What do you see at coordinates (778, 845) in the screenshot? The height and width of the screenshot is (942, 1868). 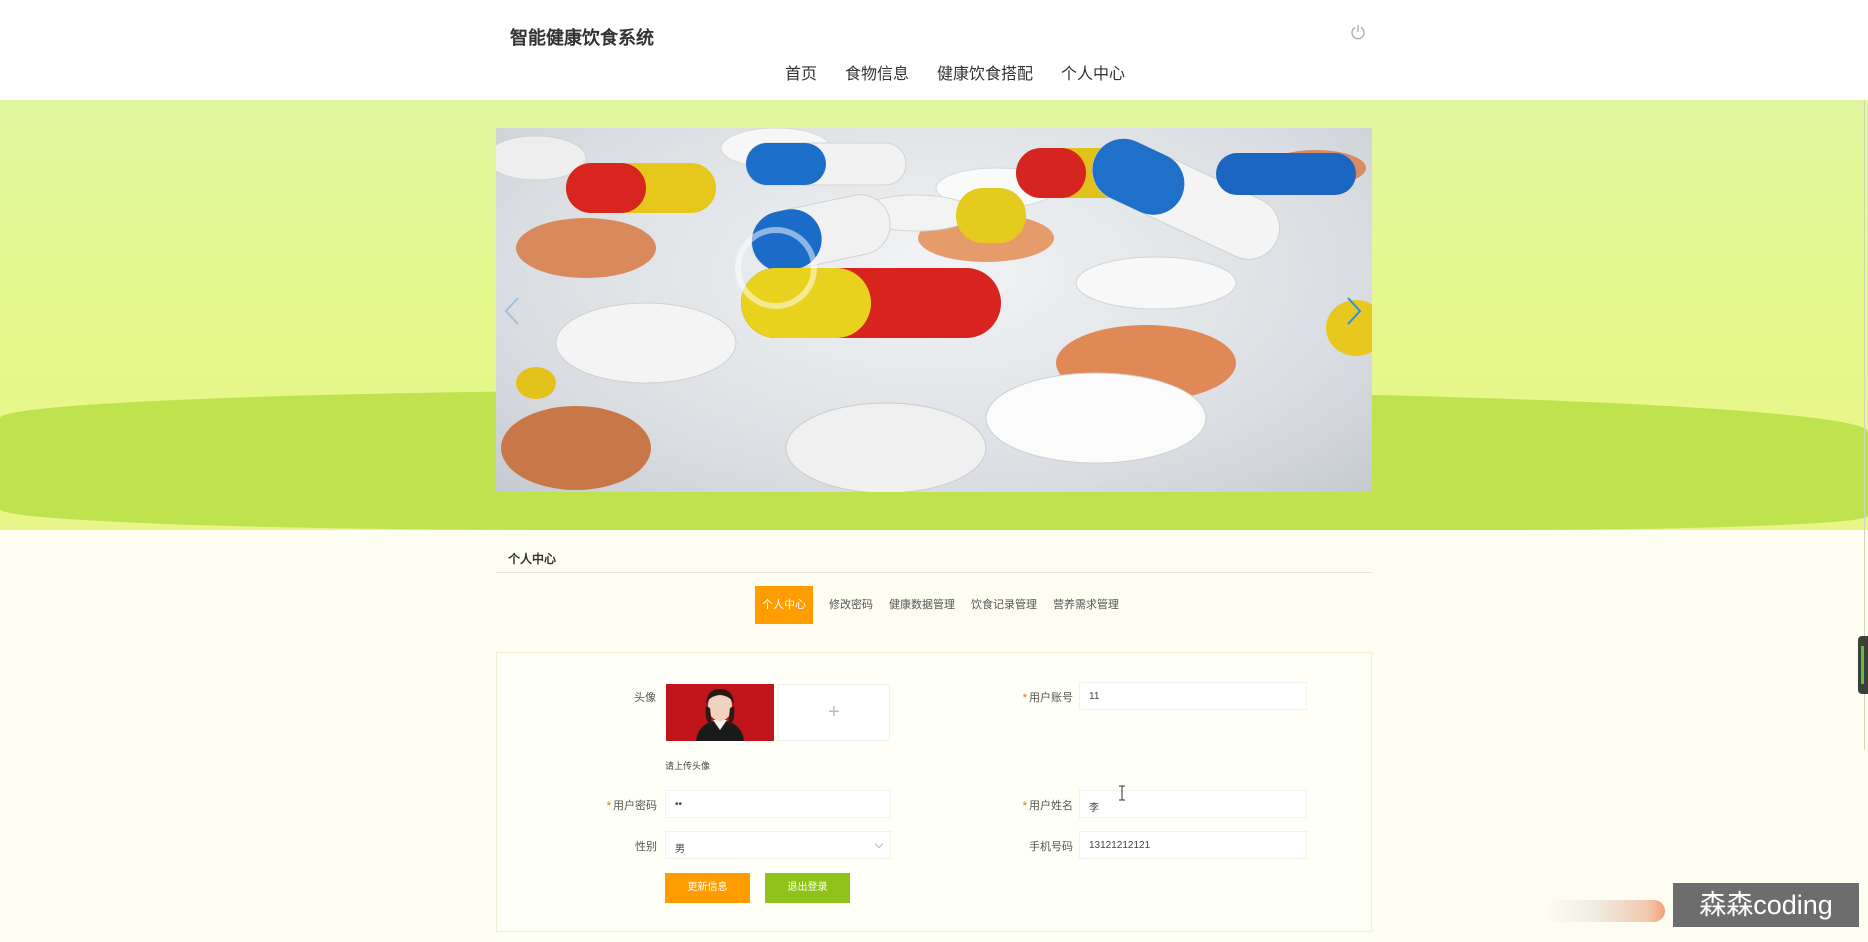 I see `gender-select: 男` at bounding box center [778, 845].